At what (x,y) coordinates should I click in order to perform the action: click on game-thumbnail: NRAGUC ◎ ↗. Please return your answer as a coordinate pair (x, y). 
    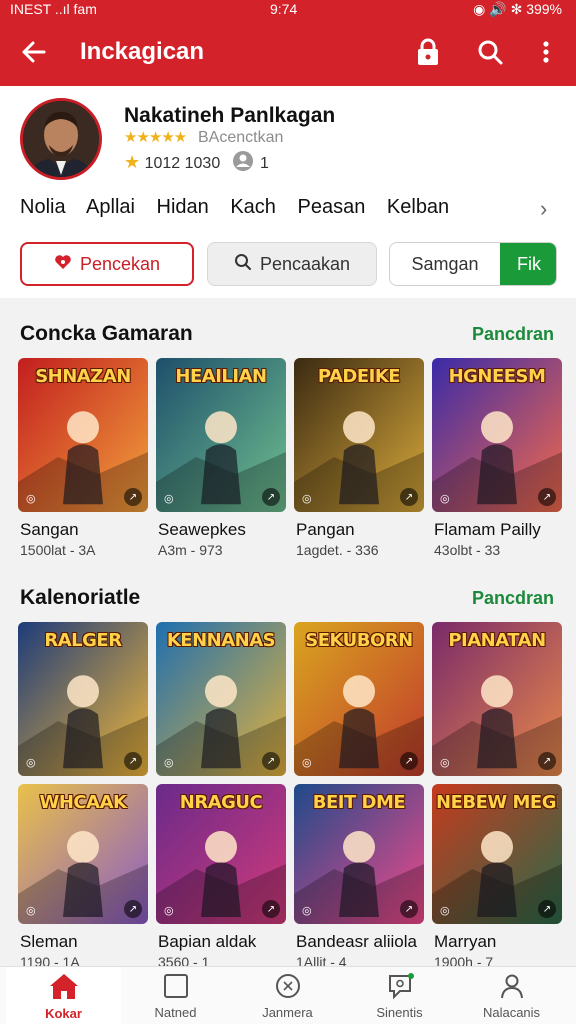
    Looking at the image, I should click on (221, 854).